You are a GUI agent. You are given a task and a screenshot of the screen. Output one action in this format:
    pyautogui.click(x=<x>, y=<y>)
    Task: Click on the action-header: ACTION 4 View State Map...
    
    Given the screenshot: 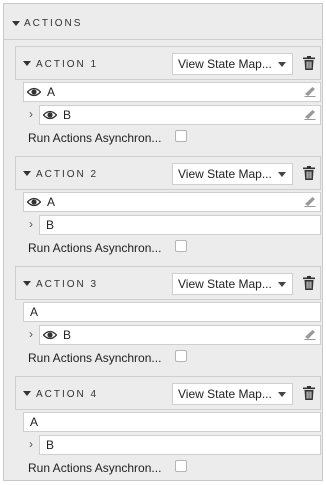 What is the action you would take?
    pyautogui.click(x=168, y=393)
    